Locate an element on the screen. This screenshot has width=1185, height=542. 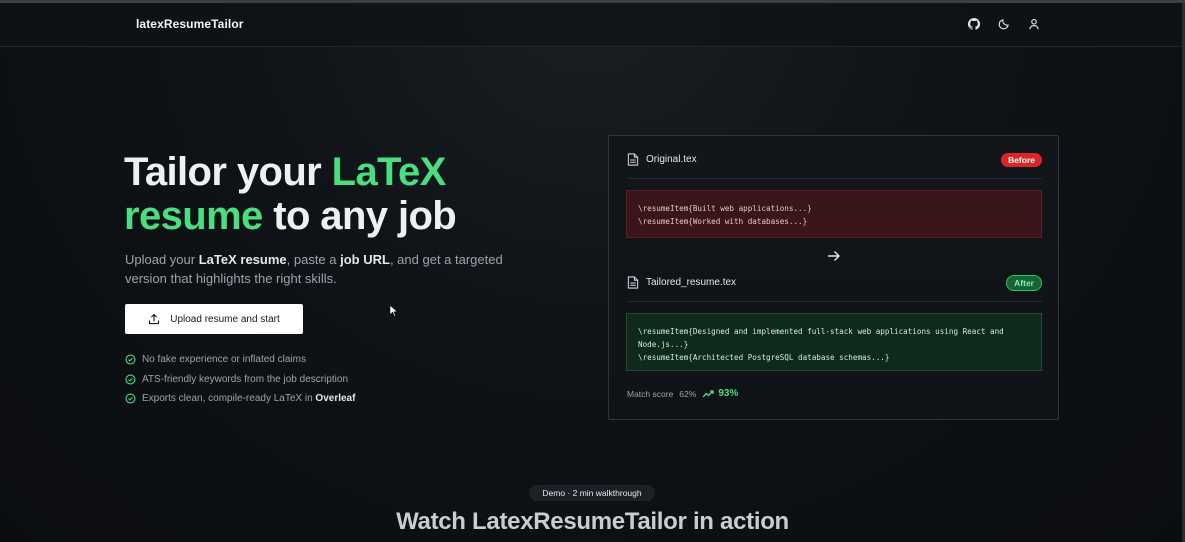
demo-badge: Demo · 2 min walkthrough is located at coordinates (592, 493).